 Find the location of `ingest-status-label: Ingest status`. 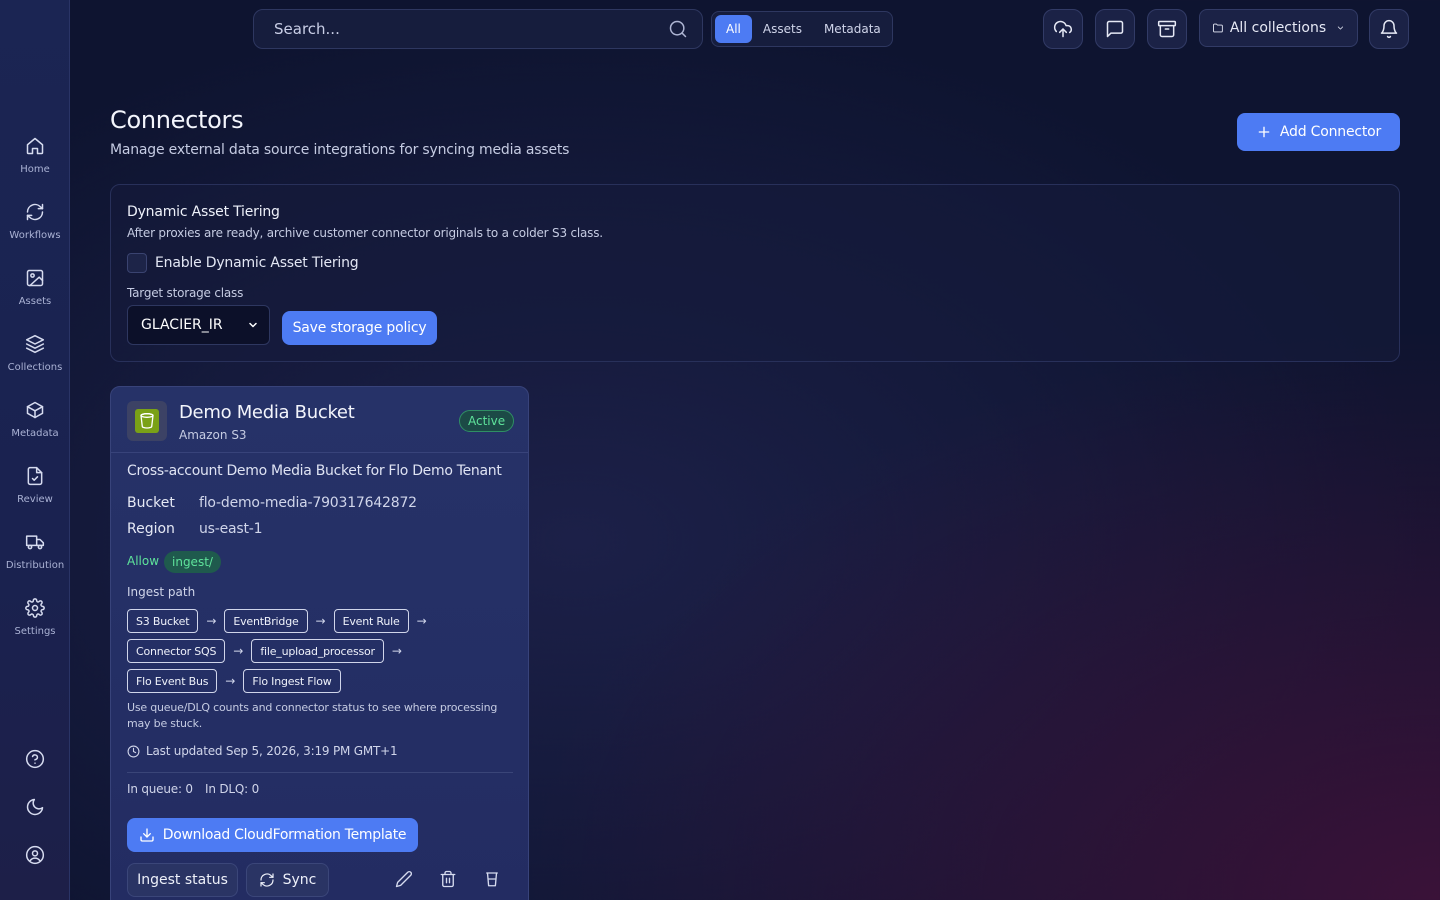

ingest-status-label: Ingest status is located at coordinates (182, 880).